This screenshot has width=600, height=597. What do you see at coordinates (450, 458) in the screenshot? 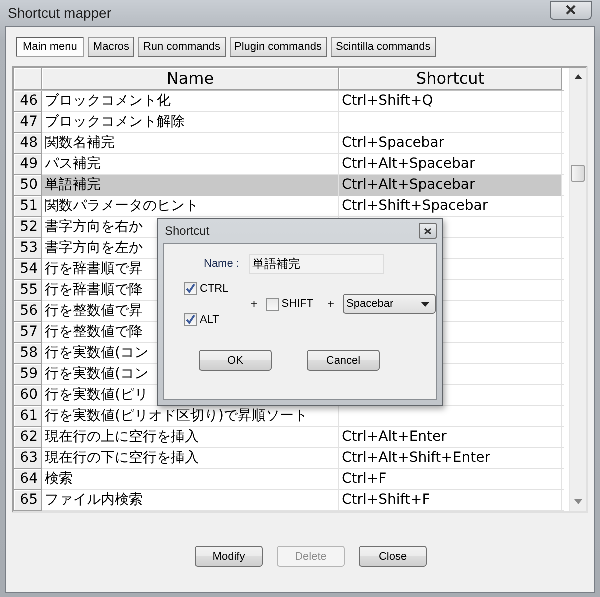
I see `table-cell: Ctrl+Alt+Shift+Enter` at bounding box center [450, 458].